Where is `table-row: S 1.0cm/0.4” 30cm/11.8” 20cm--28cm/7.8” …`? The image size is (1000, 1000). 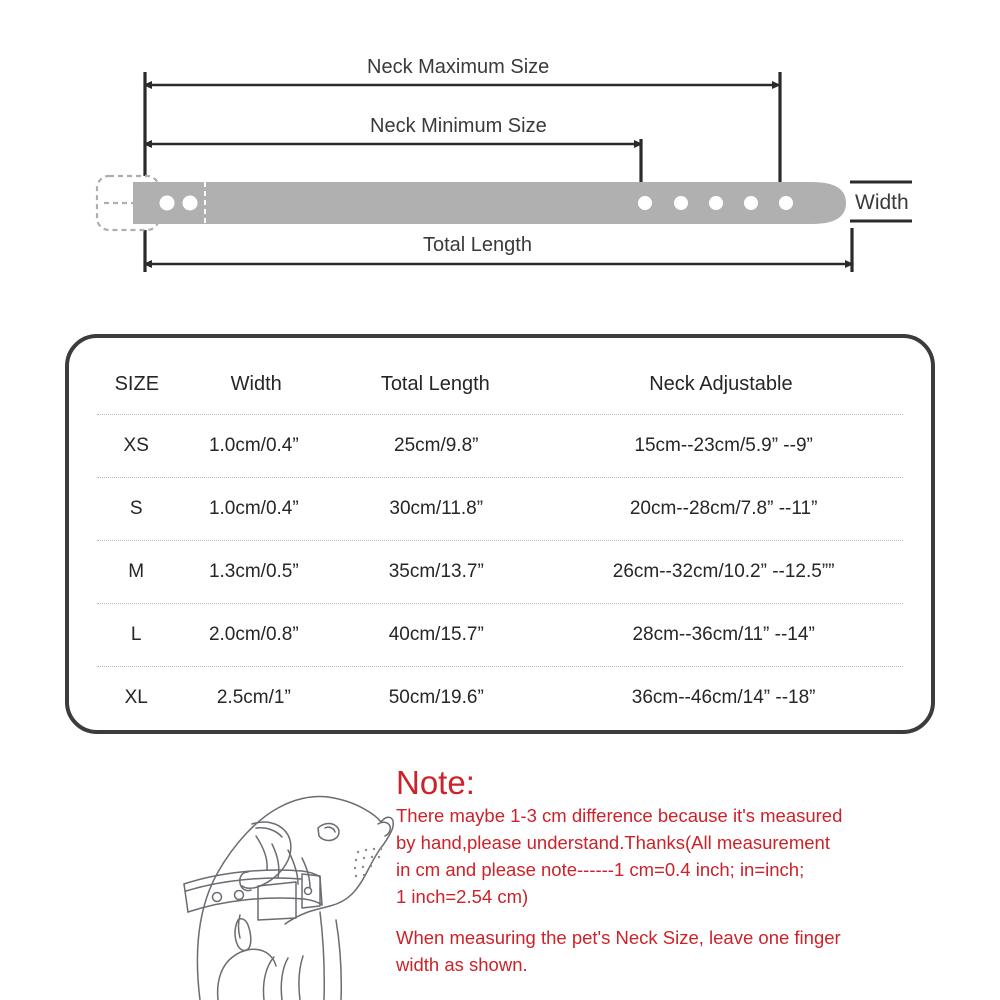 table-row: S 1.0cm/0.4” 30cm/11.8” 20cm--28cm/7.8” … is located at coordinates (500, 508).